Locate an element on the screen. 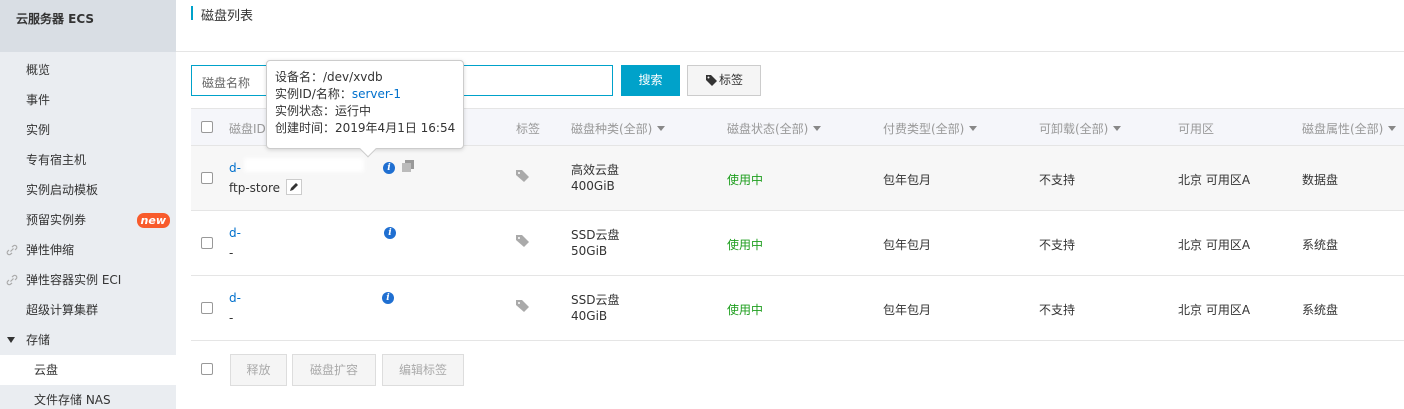  tag-filter-label: 标签 is located at coordinates (730, 80).